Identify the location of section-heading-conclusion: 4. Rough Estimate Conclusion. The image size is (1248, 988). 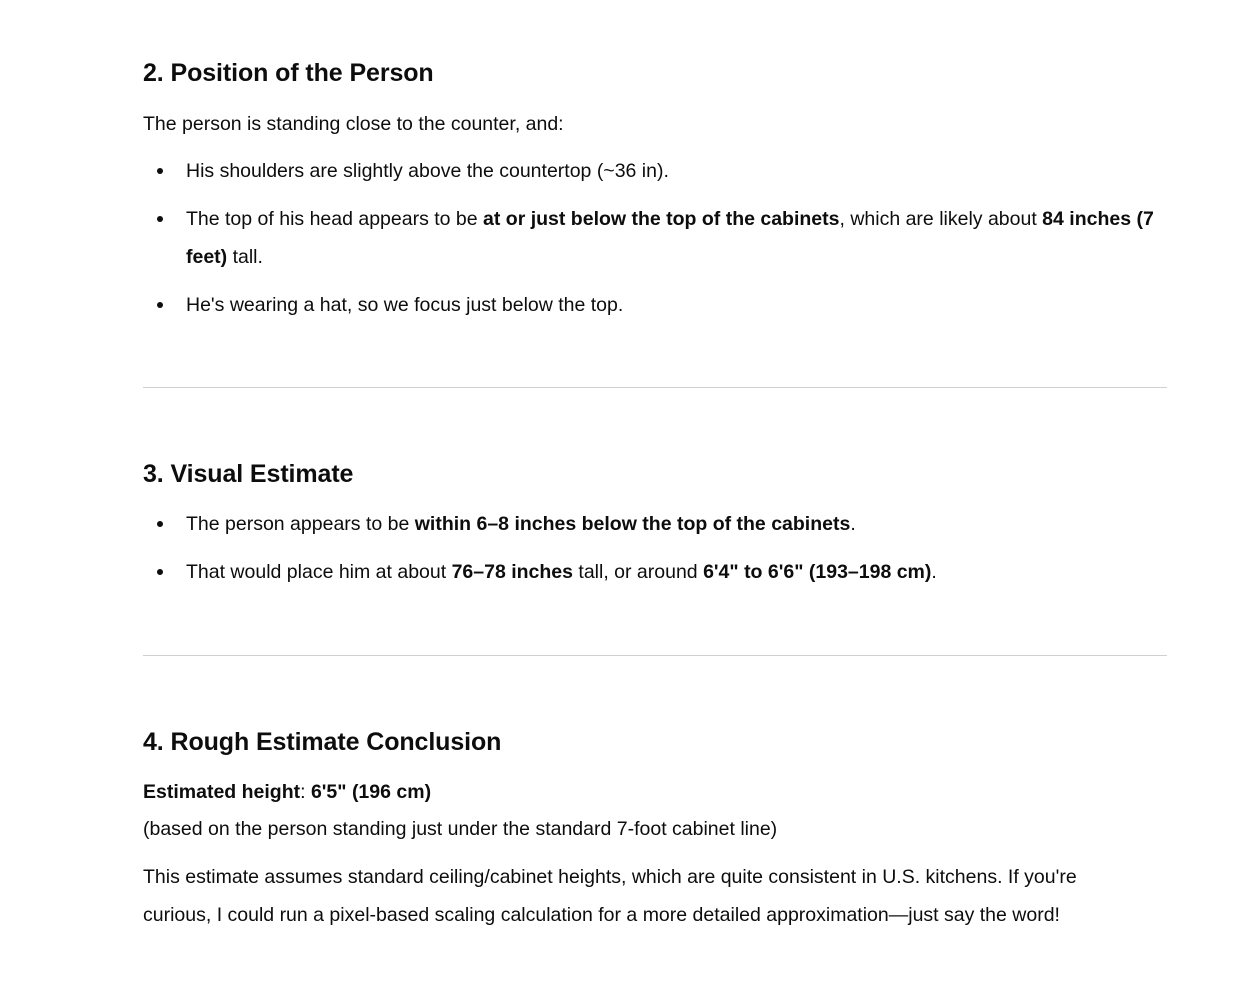
(322, 742).